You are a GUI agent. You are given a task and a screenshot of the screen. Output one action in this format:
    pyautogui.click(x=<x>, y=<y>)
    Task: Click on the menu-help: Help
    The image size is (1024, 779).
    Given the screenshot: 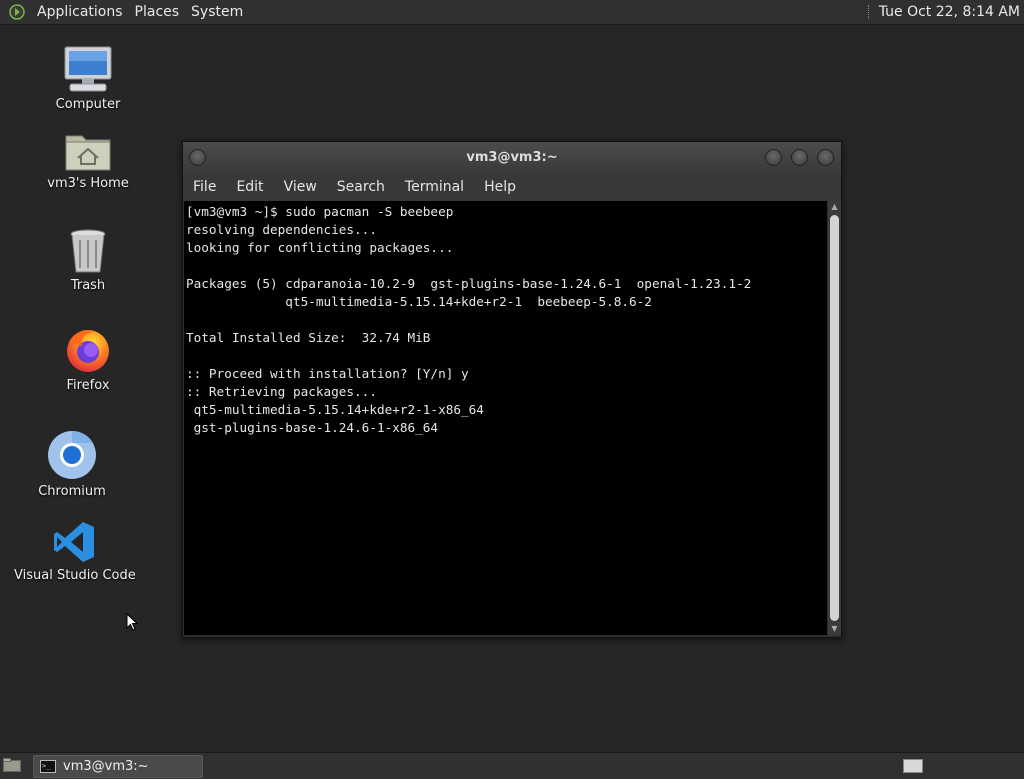 What is the action you would take?
    pyautogui.click(x=500, y=187)
    